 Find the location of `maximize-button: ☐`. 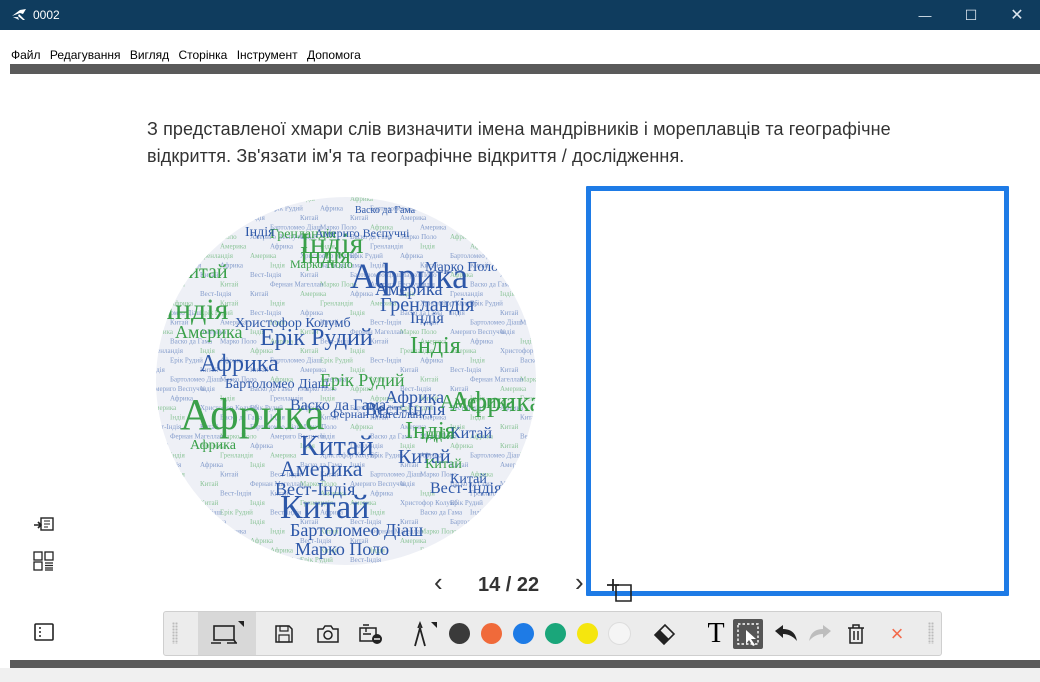

maximize-button: ☐ is located at coordinates (971, 15).